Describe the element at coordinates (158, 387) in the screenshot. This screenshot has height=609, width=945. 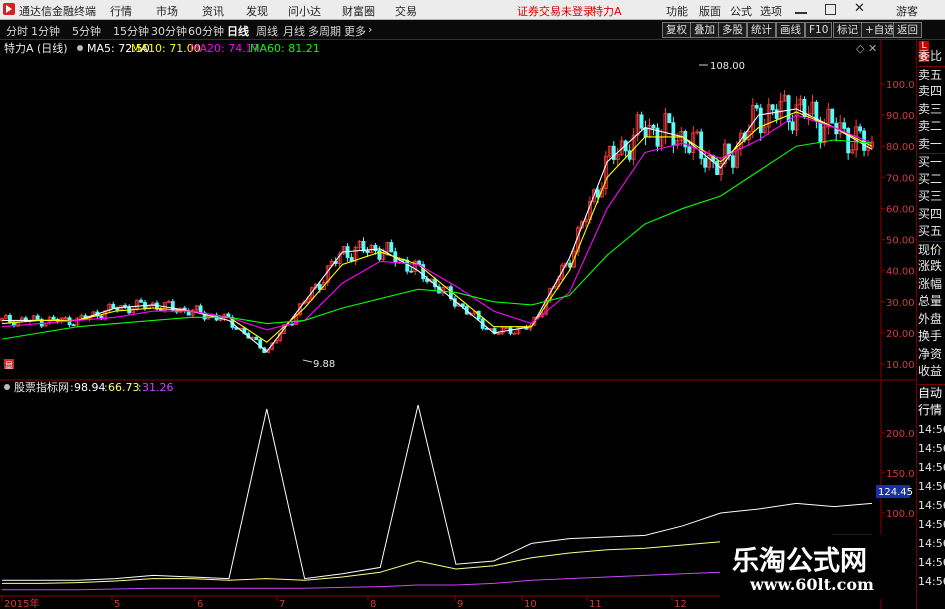
I see `indicator-value-3: 31.26` at that location.